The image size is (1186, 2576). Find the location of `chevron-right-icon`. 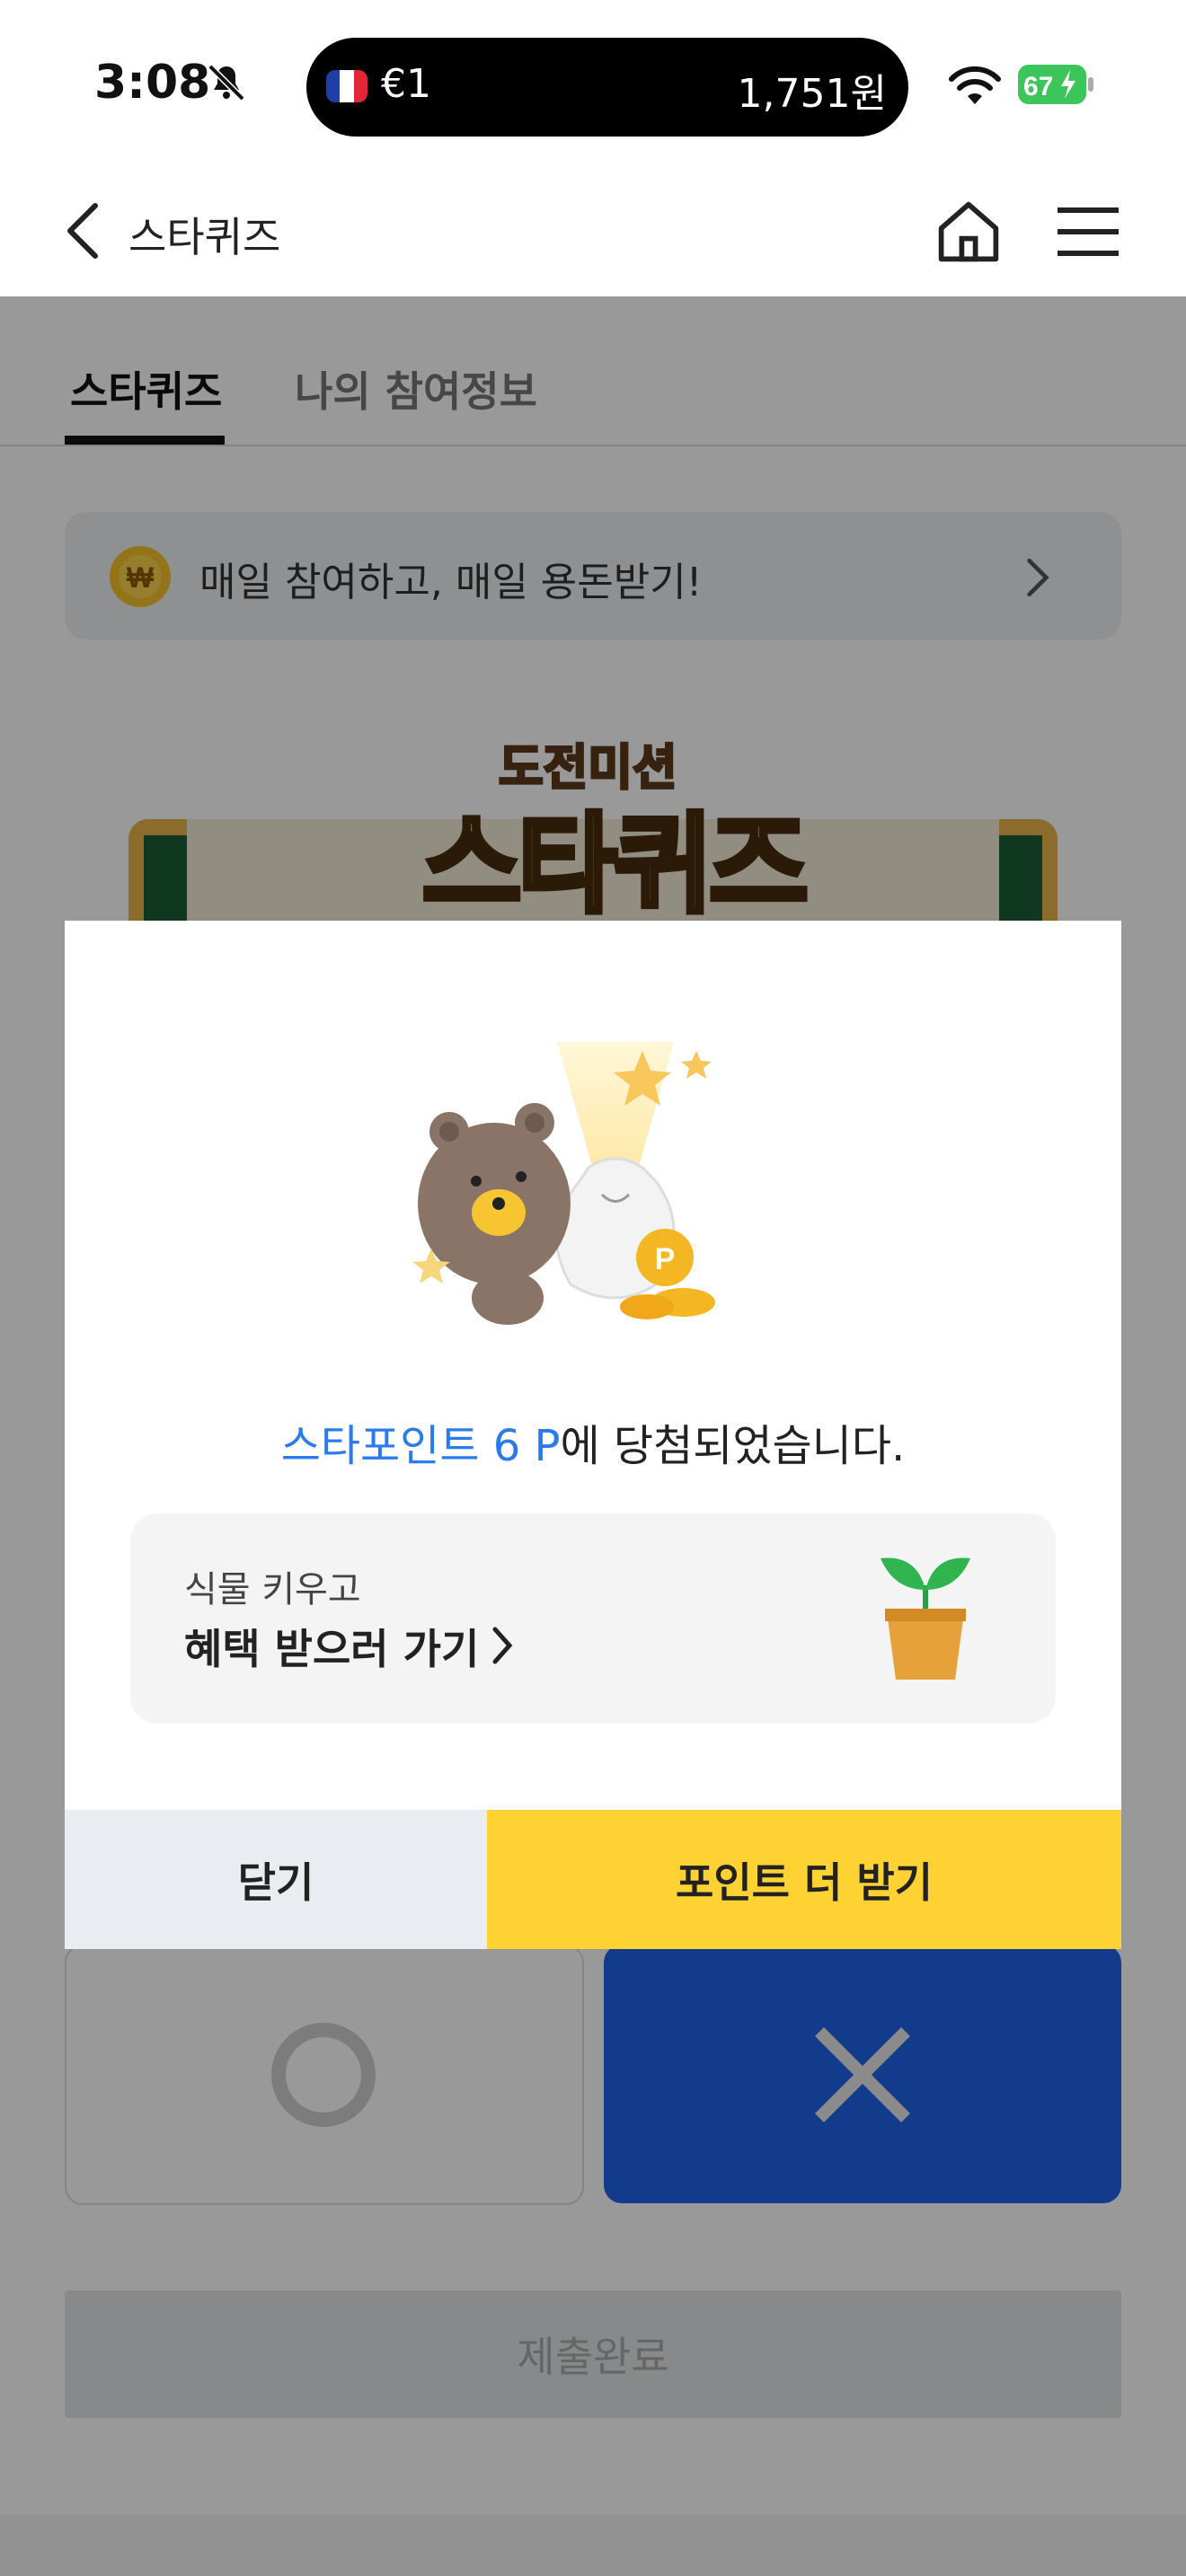

chevron-right-icon is located at coordinates (502, 1645).